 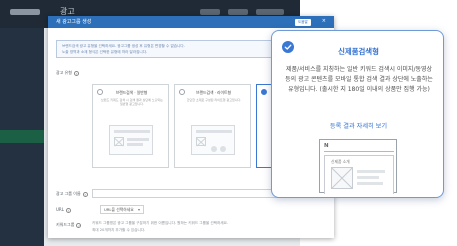 What do you see at coordinates (64, 72) in the screenshot?
I see `ad-type-label-text: 광고 유형` at bounding box center [64, 72].